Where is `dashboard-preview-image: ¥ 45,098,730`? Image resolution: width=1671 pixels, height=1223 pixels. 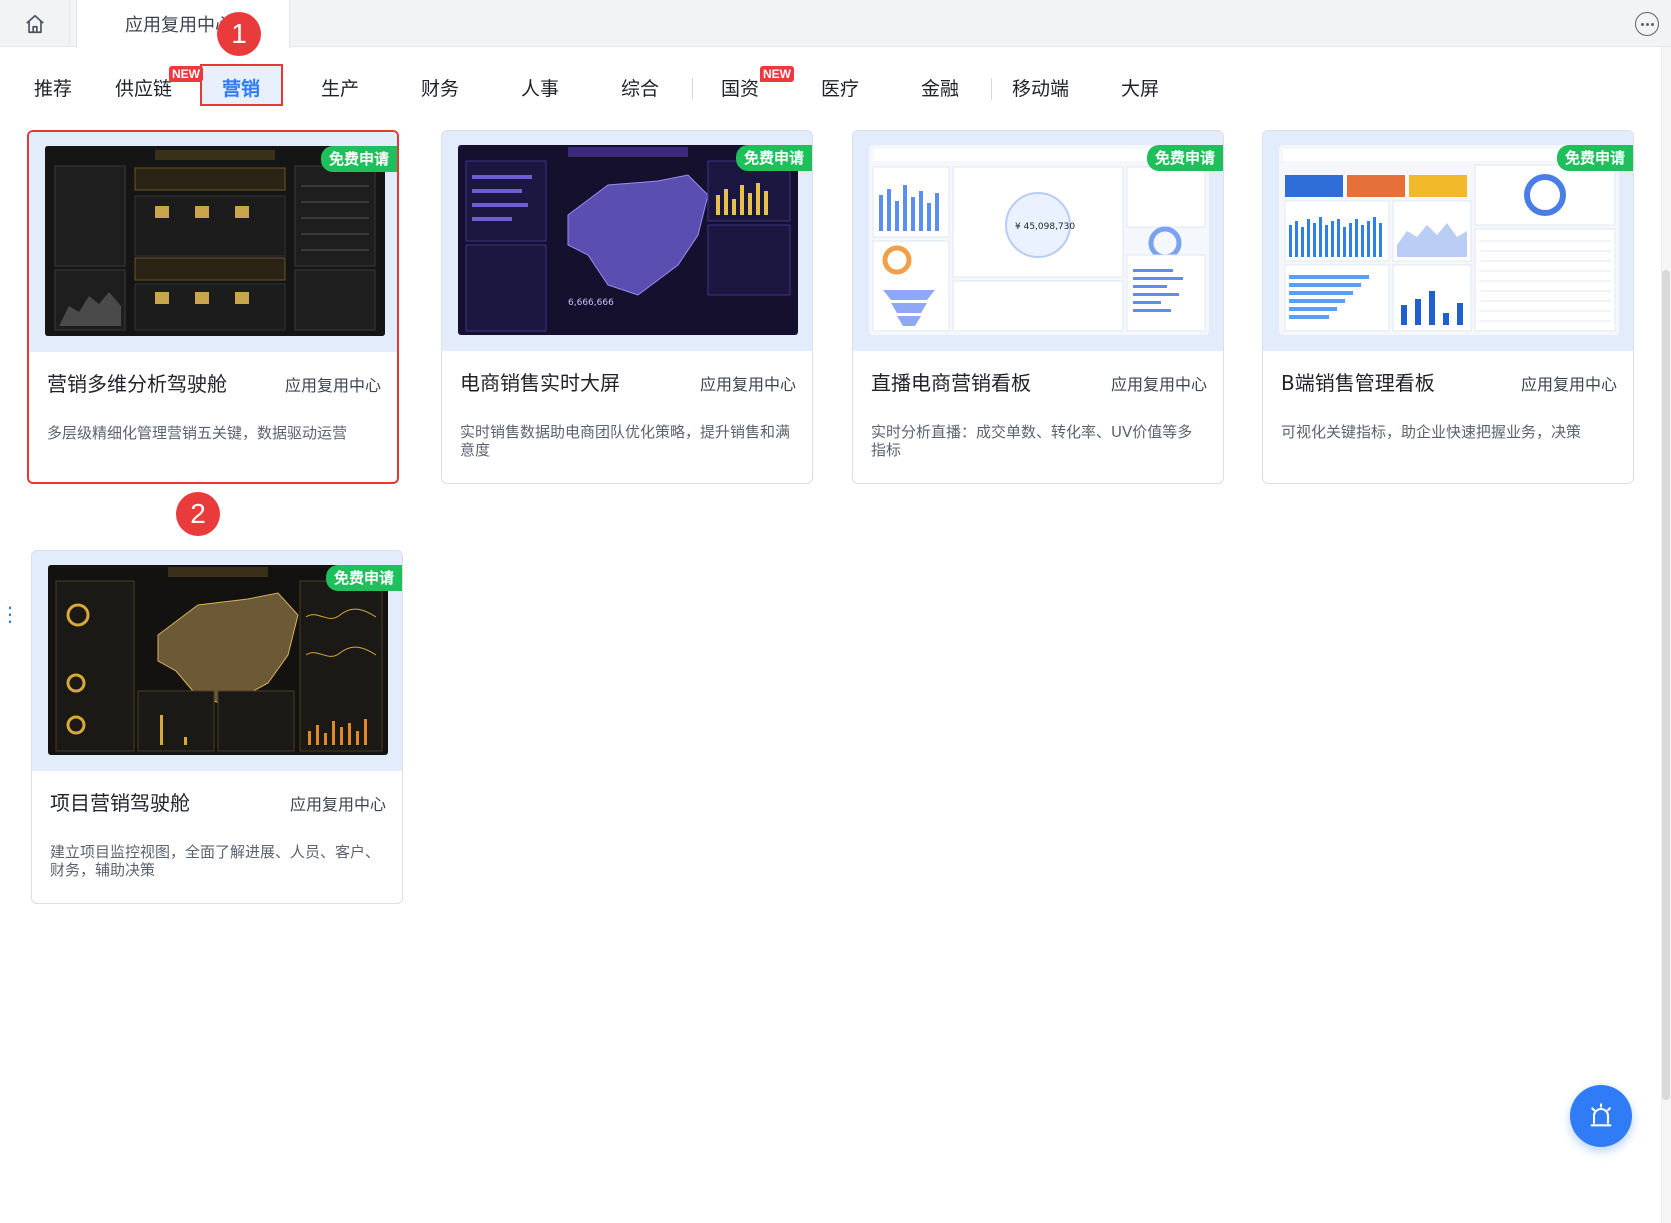 dashboard-preview-image: ¥ 45,098,730 is located at coordinates (1039, 240).